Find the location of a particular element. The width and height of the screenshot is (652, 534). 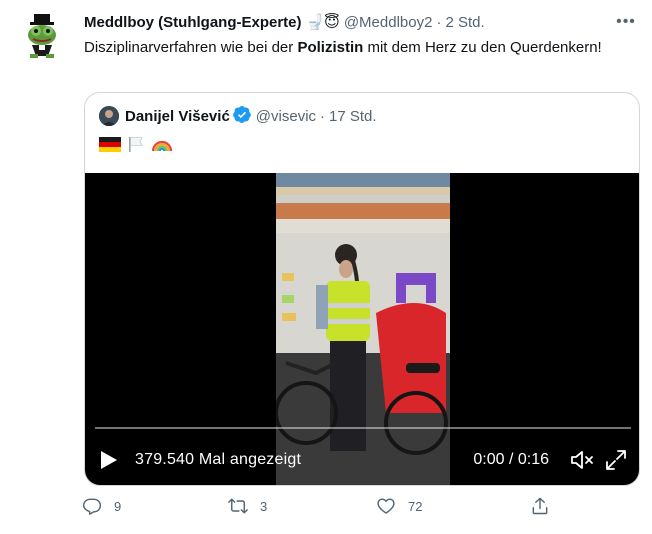

retweet-button: 3 is located at coordinates (247, 506).